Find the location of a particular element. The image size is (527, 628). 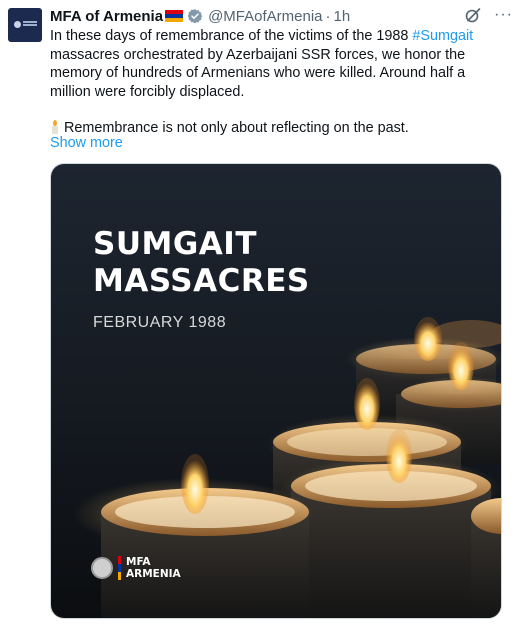

timestamp: 1h is located at coordinates (342, 16).